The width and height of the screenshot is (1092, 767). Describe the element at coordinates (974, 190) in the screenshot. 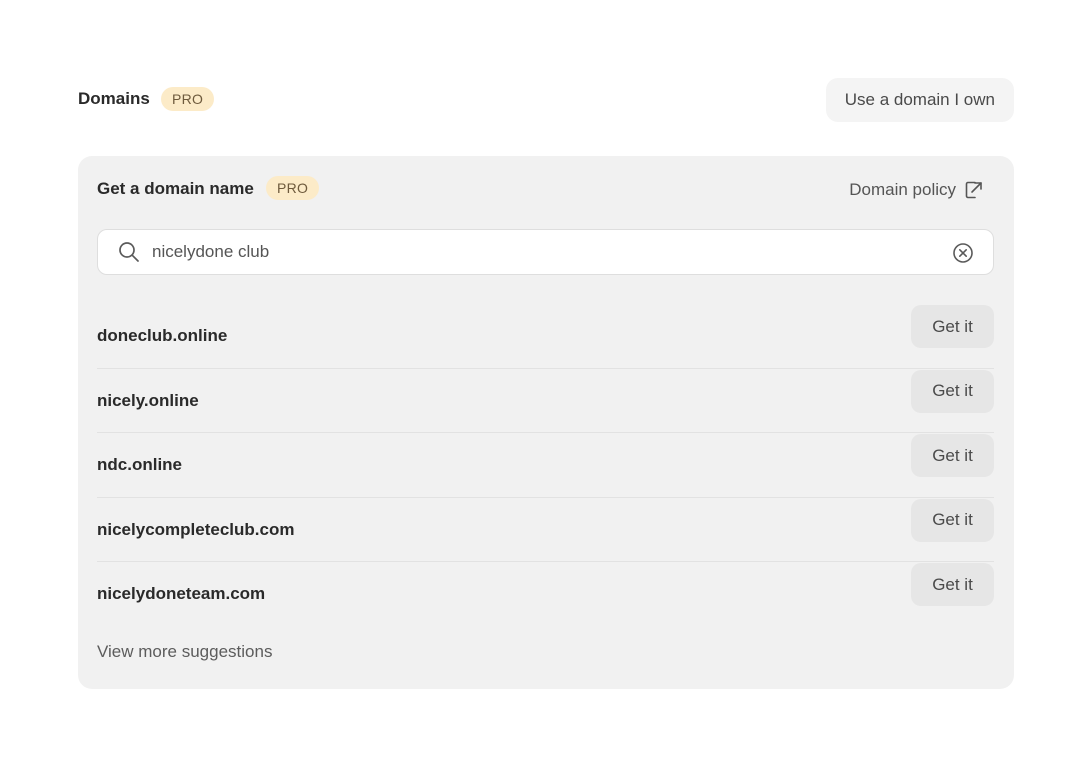

I see `external-link-icon` at that location.